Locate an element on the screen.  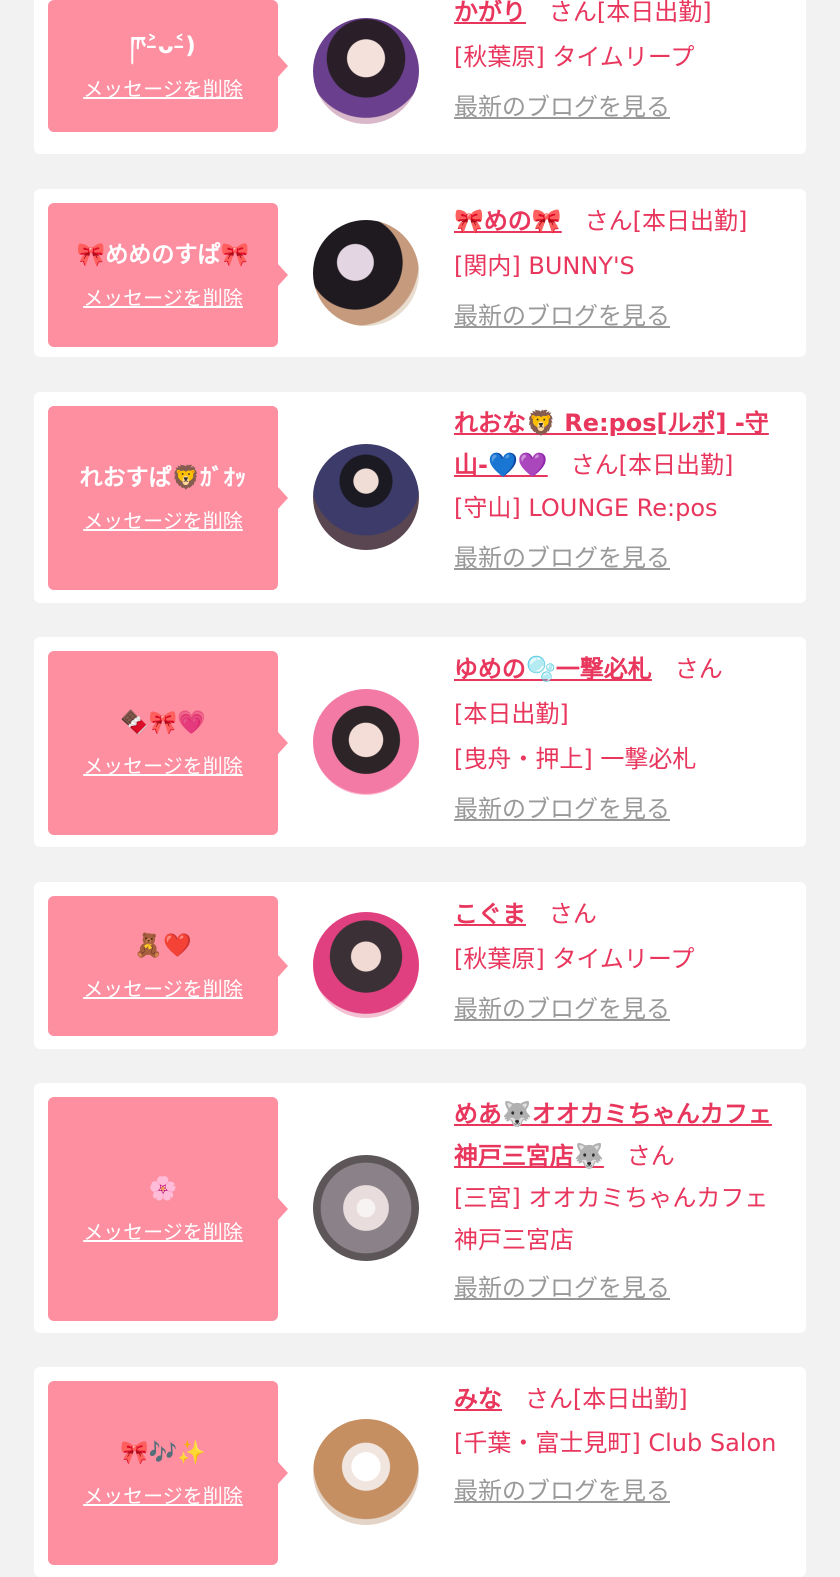
card-info: 🎀めの🎀 さん[本日出勤] [関内] BUNNY'S 最新のブログを見る is located at coordinates (622, 265).